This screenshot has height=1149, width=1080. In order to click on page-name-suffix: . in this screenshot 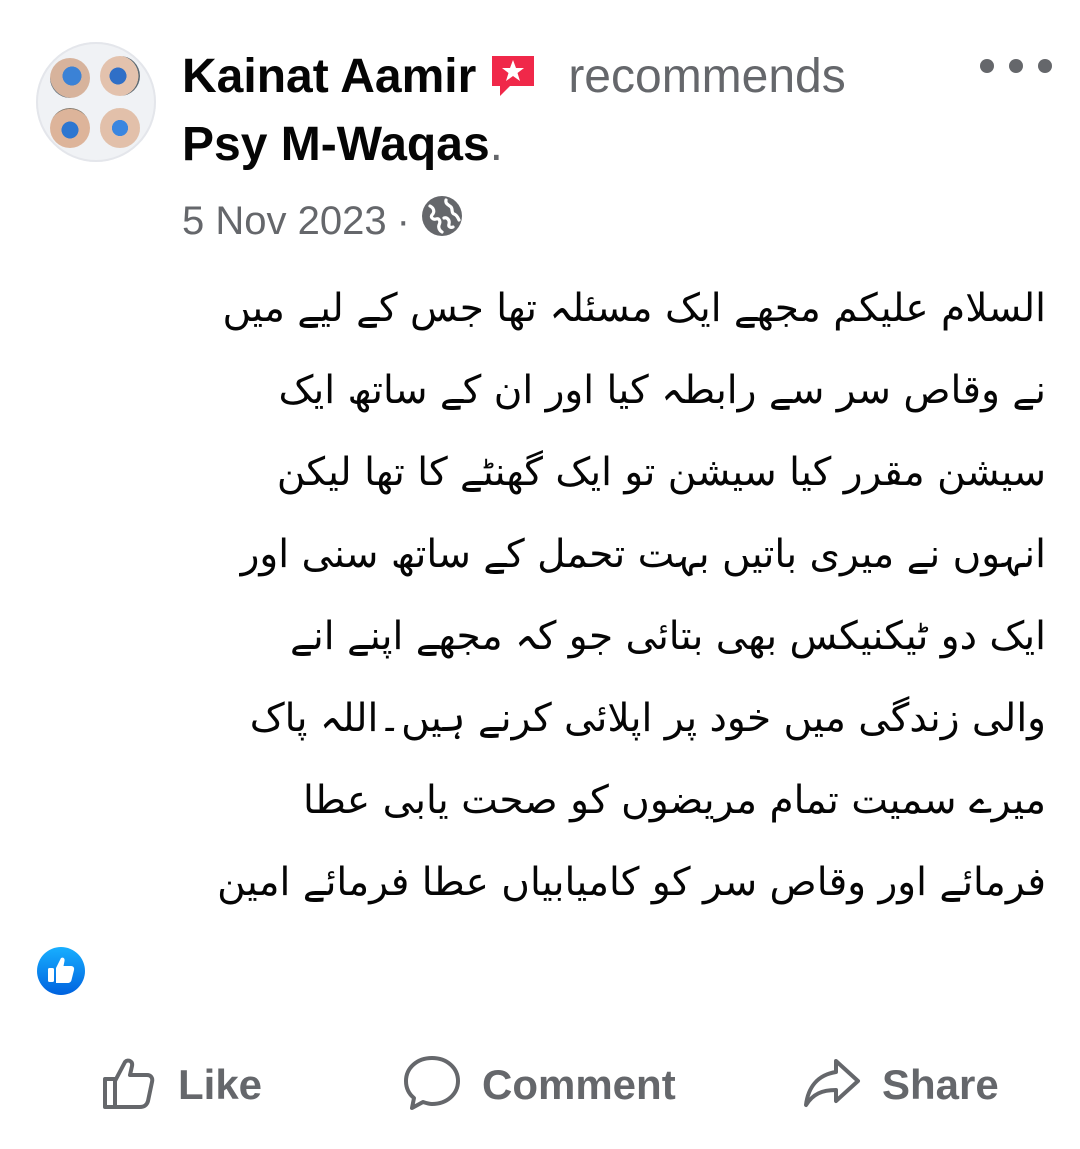, I will do `click(496, 144)`.